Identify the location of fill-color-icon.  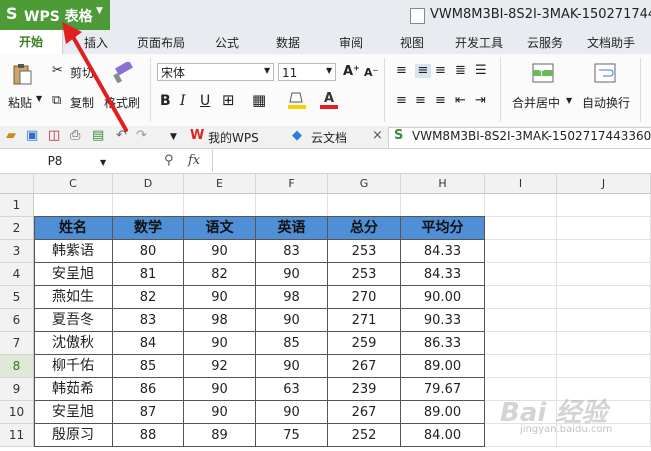
(297, 100).